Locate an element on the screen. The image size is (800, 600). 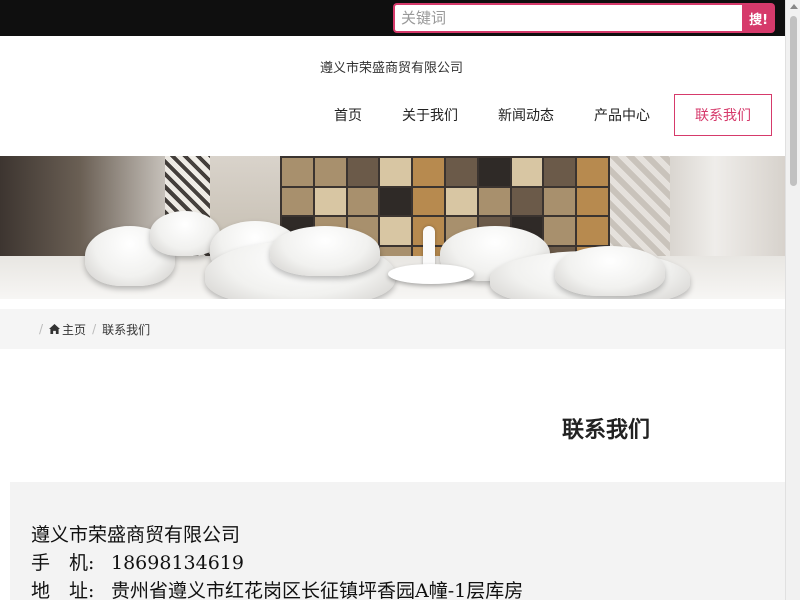
scroll-thumb is located at coordinates (793, 101).